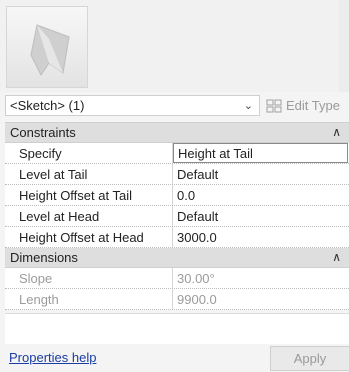  I want to click on property-row-level-at-head: Level at Head Default, so click(177, 216).